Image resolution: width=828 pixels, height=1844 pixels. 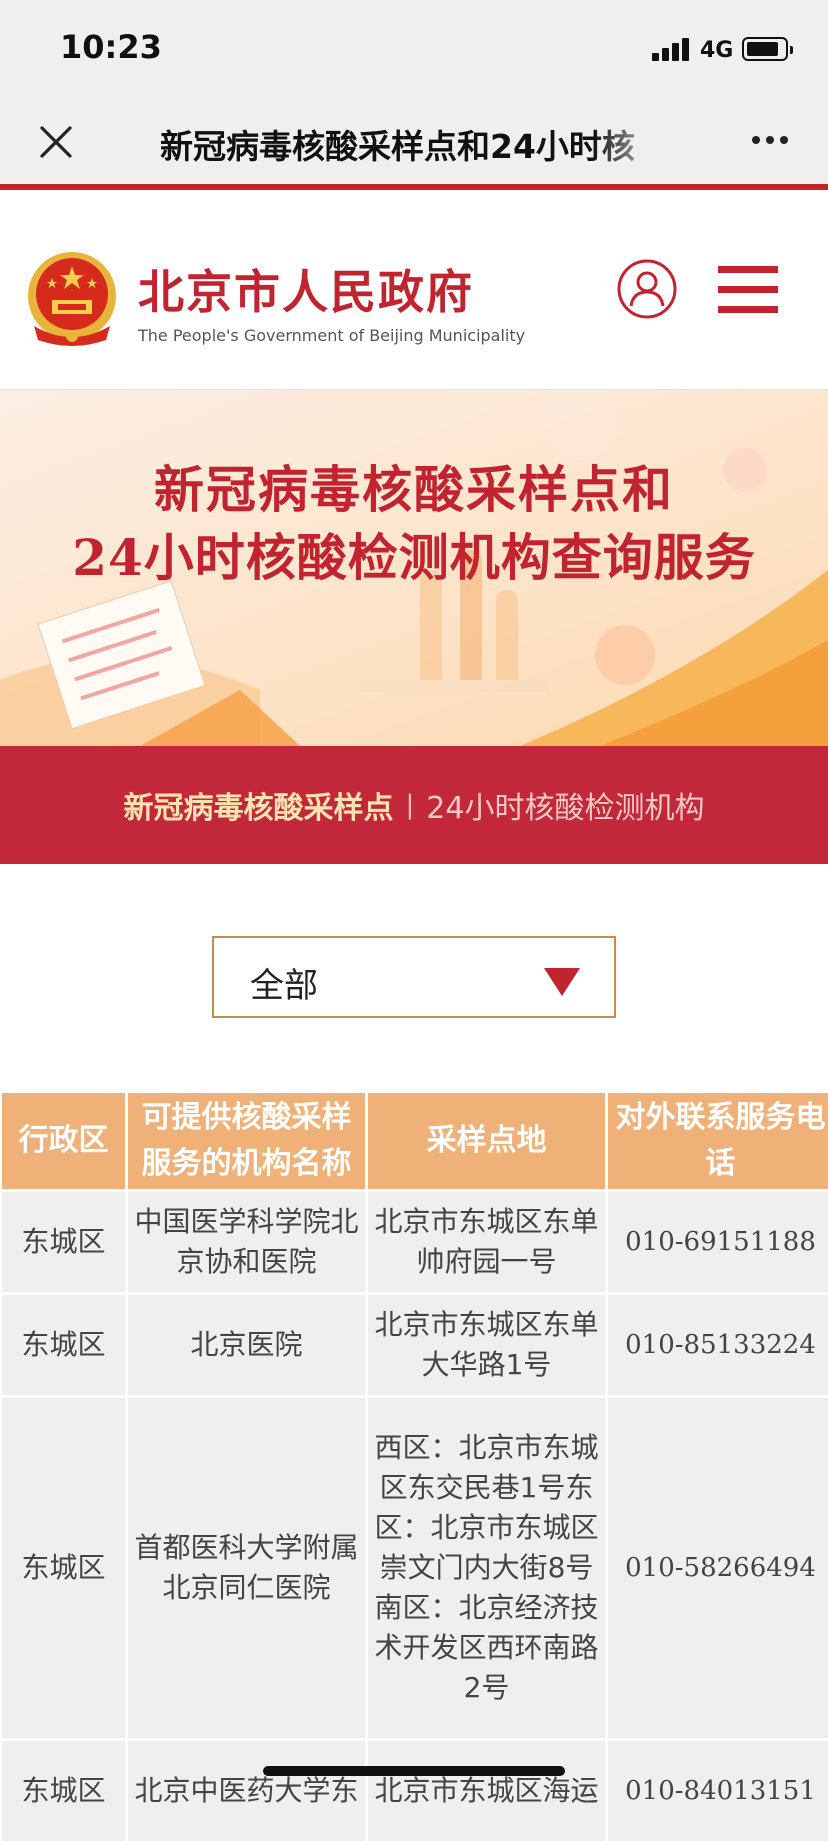 I want to click on site-name: 北京市人民政府, so click(x=306, y=289).